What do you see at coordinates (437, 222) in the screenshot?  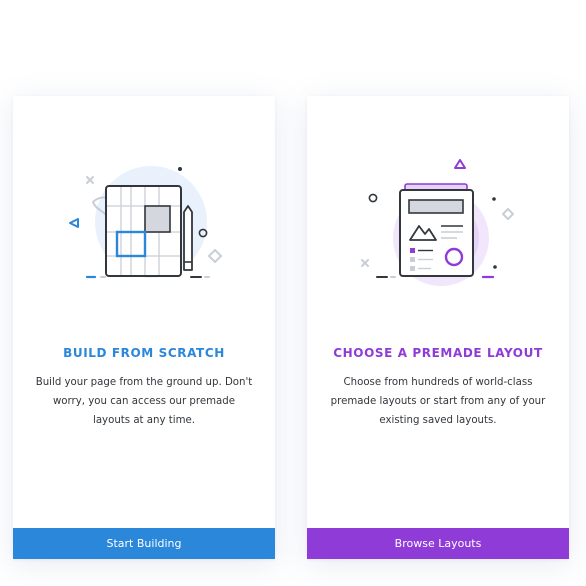 I see `layout-template-icon` at bounding box center [437, 222].